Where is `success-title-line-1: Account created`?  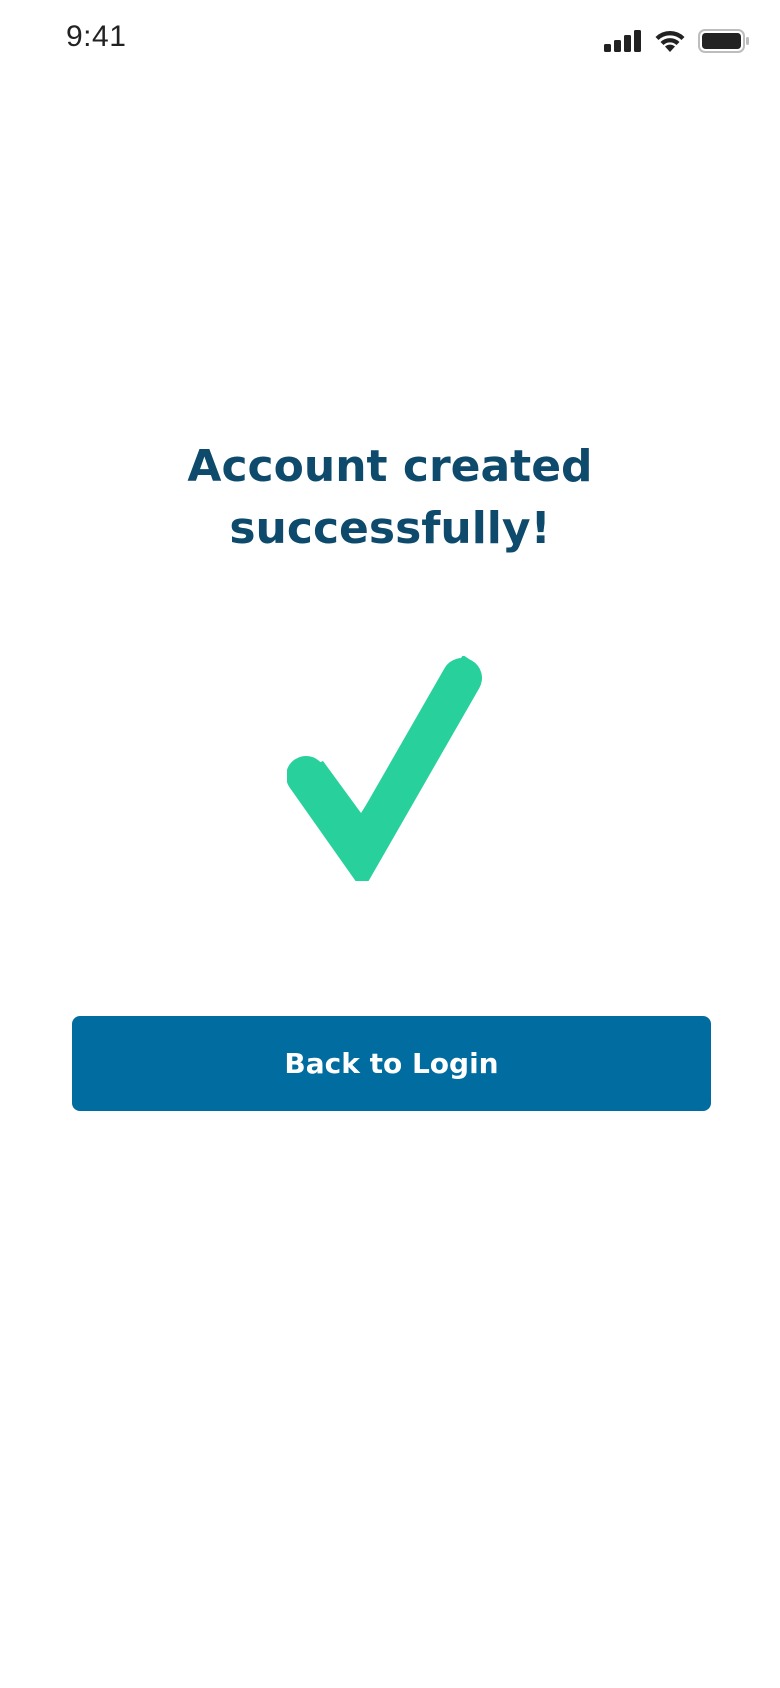 success-title-line-1: Account created is located at coordinates (390, 466).